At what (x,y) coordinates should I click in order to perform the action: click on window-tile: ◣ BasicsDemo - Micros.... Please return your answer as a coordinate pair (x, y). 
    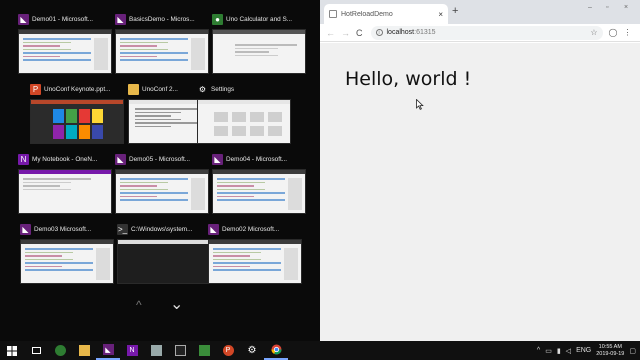
    Looking at the image, I should click on (162, 43).